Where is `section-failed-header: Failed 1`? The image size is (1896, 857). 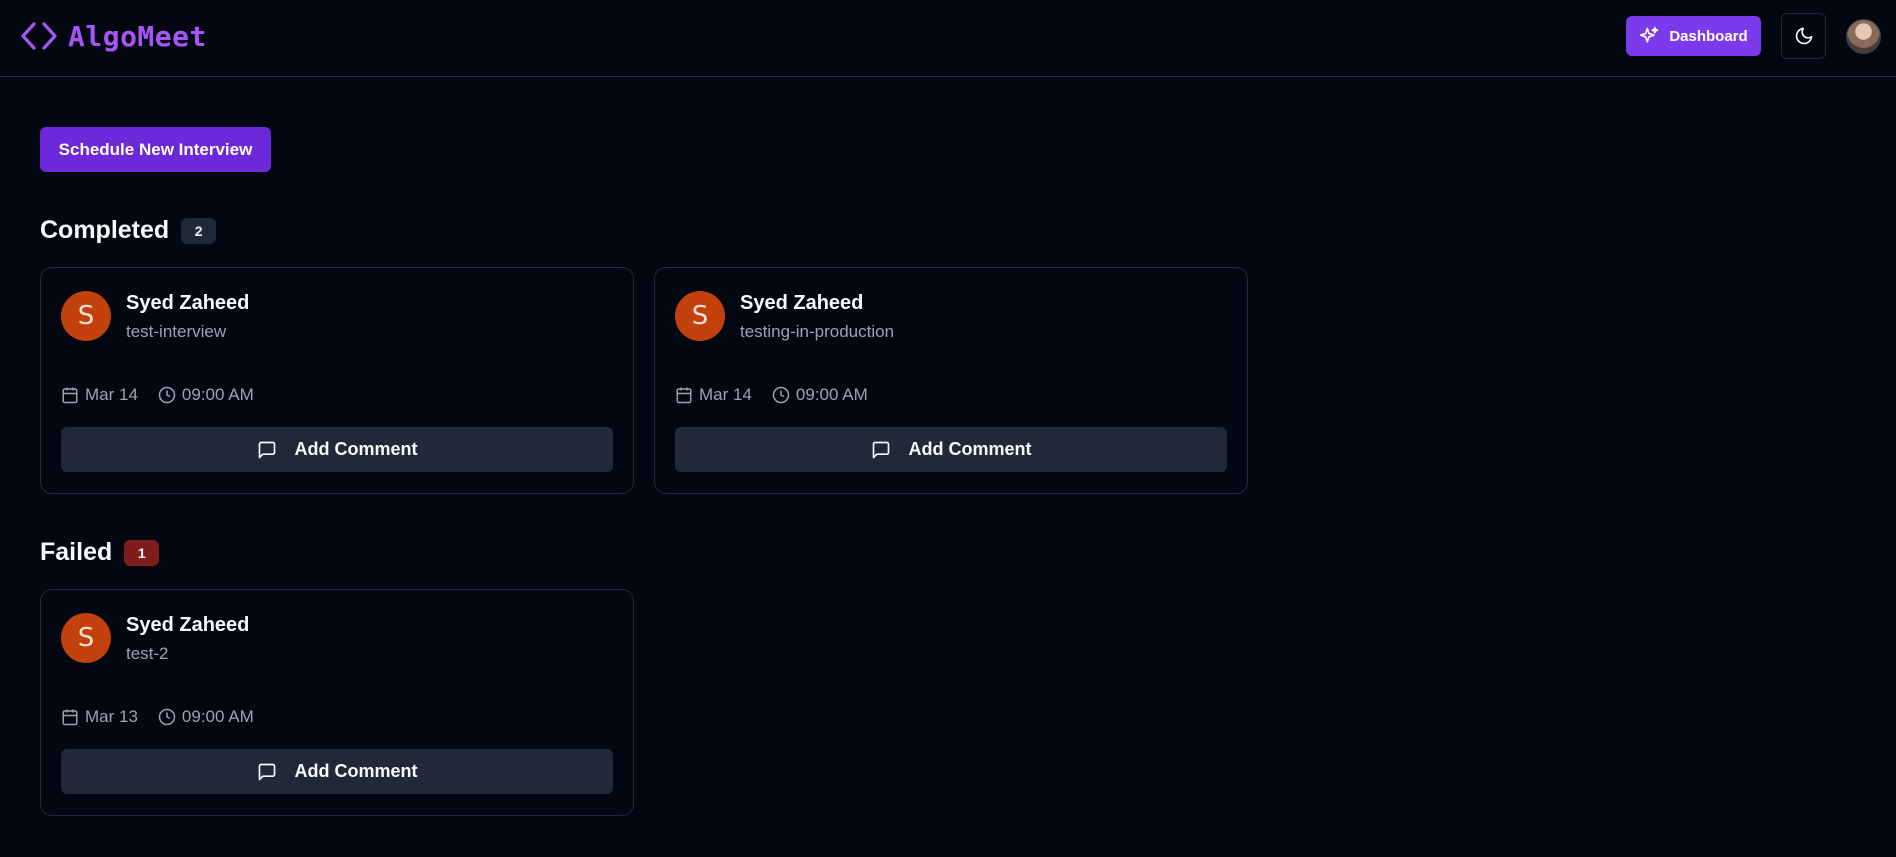
section-failed-header: Failed 1 is located at coordinates (100, 552).